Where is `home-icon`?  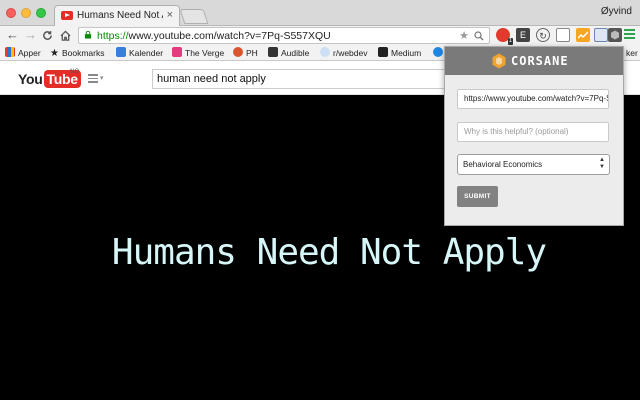 home-icon is located at coordinates (65, 36).